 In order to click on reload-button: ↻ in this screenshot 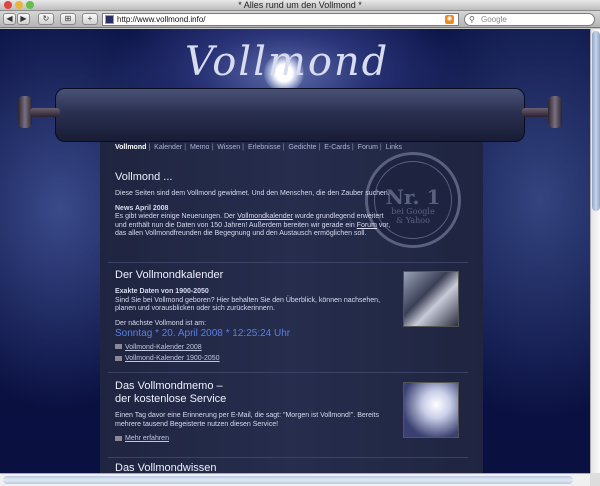, I will do `click(46, 19)`.